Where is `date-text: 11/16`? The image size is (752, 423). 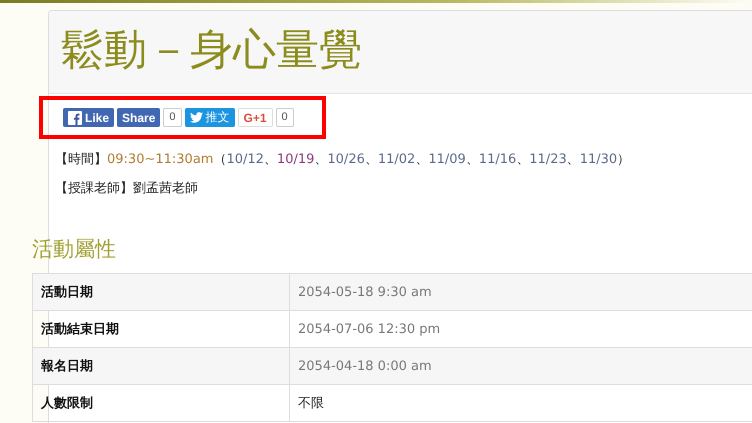
date-text: 11/16 is located at coordinates (497, 159).